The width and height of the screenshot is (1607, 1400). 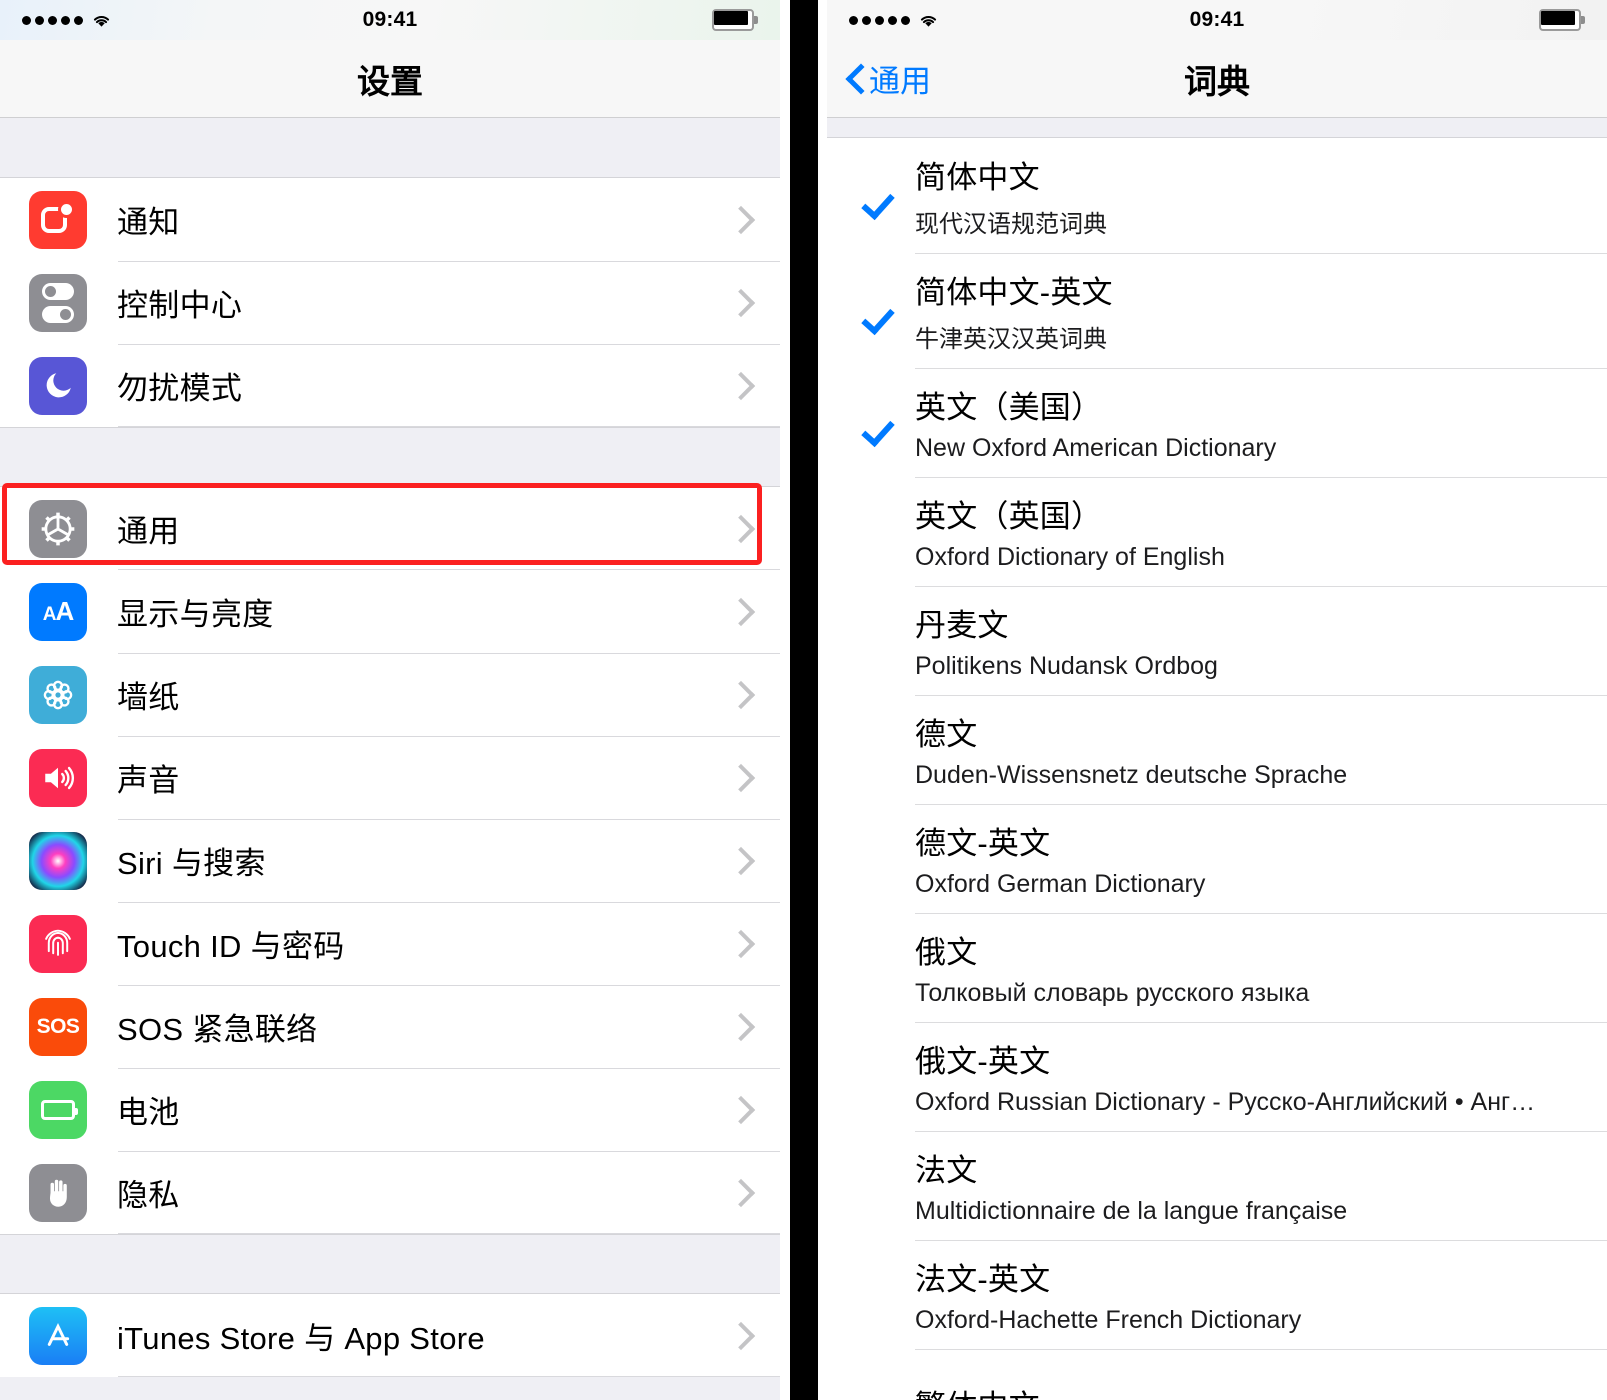 I want to click on list-item: 英文（美国） New Oxford American Dictionary, so click(x=1217, y=422).